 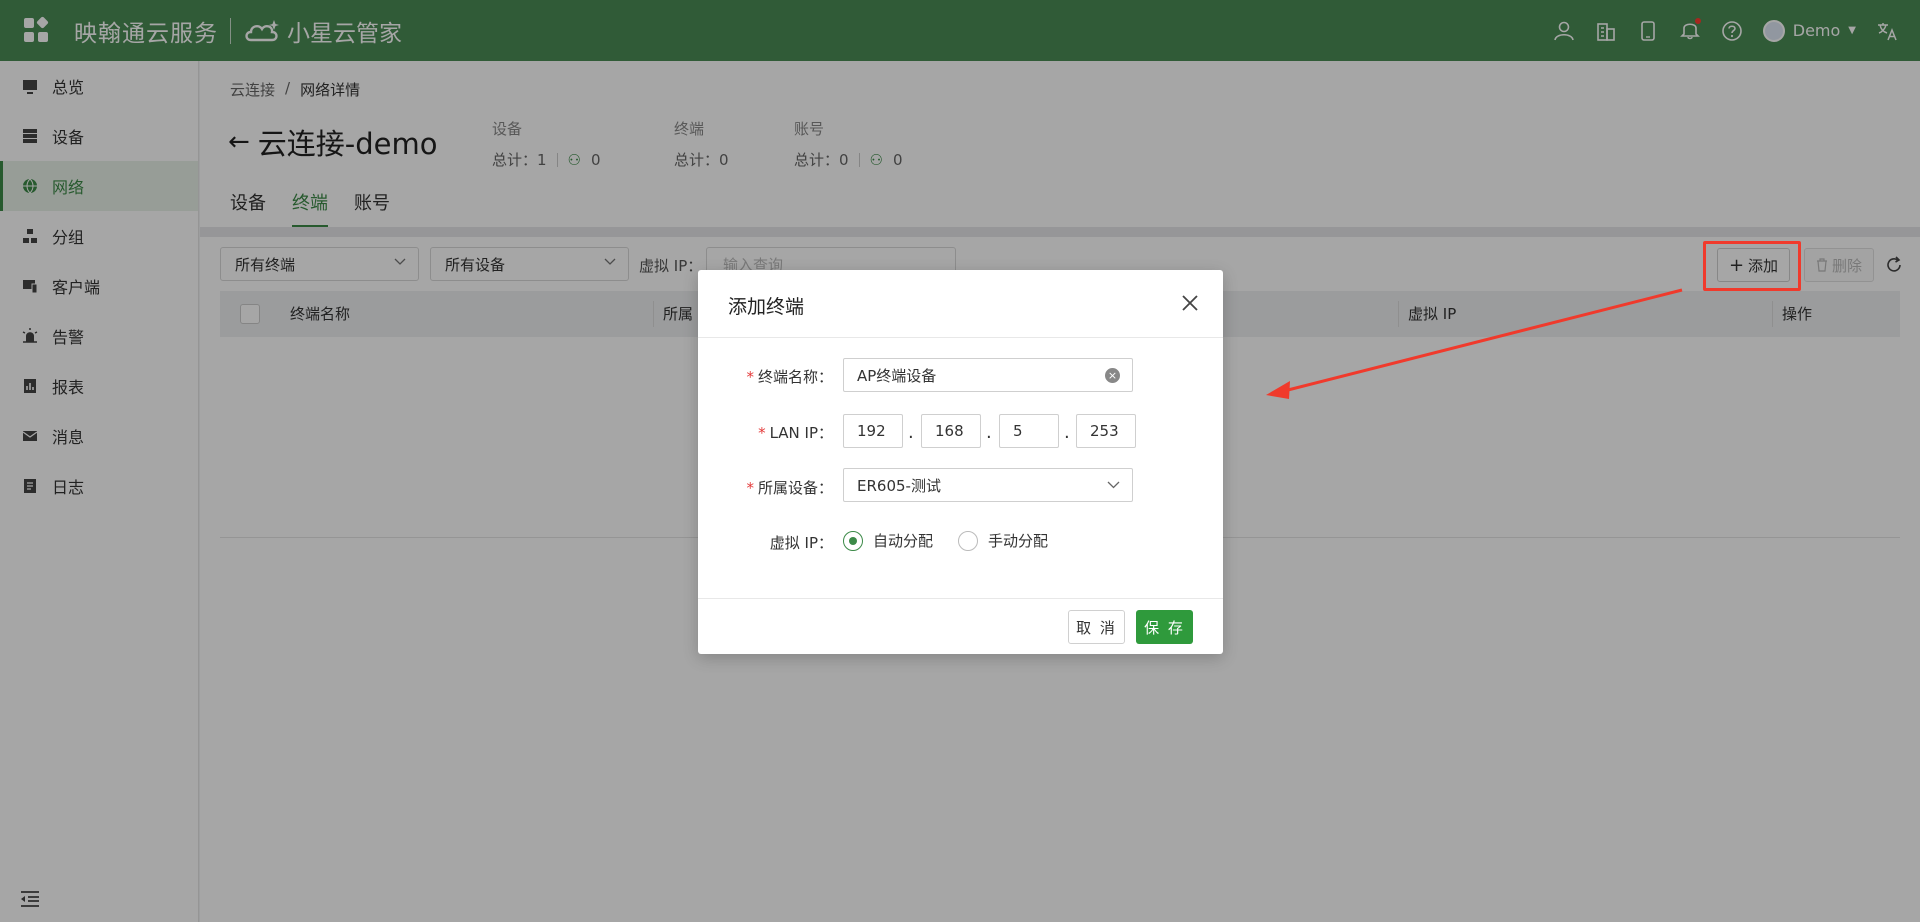 I want to click on radio-auto-assign: 自动分配, so click(x=888, y=540).